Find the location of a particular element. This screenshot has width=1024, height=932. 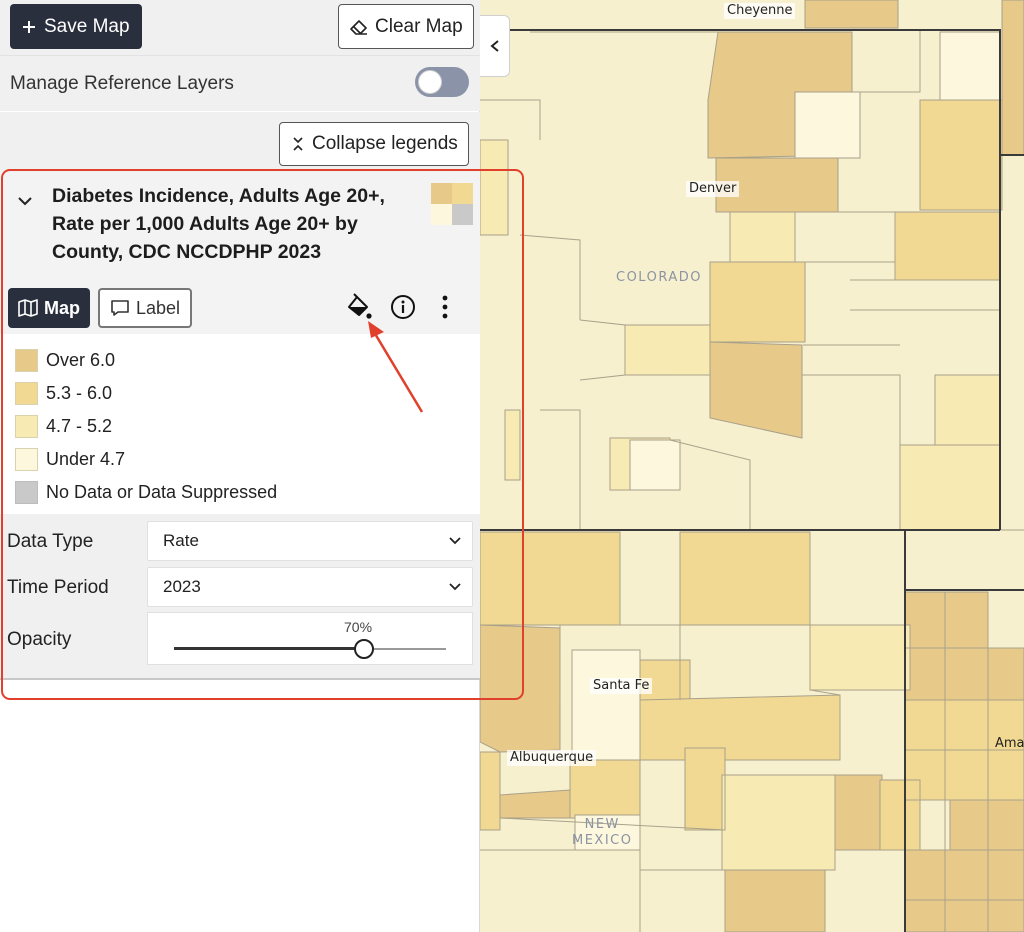

data-type-label: Data Type is located at coordinates (50, 541).